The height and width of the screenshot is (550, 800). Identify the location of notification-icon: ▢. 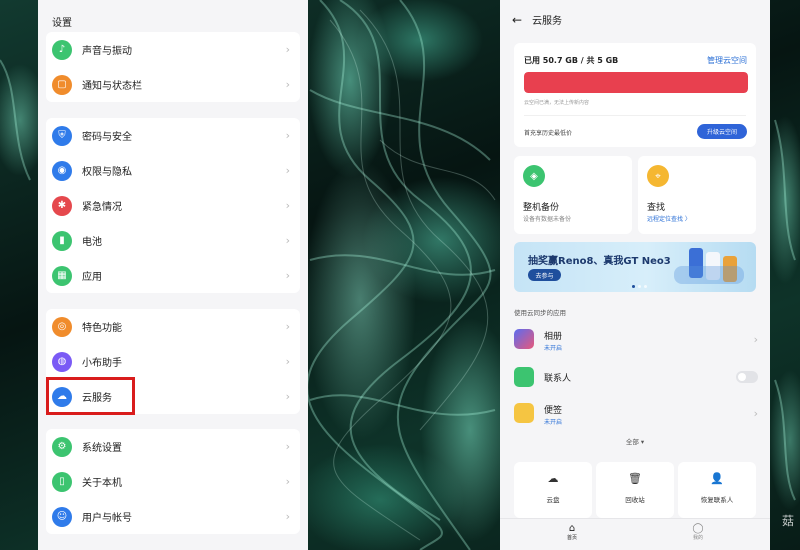
(62, 84).